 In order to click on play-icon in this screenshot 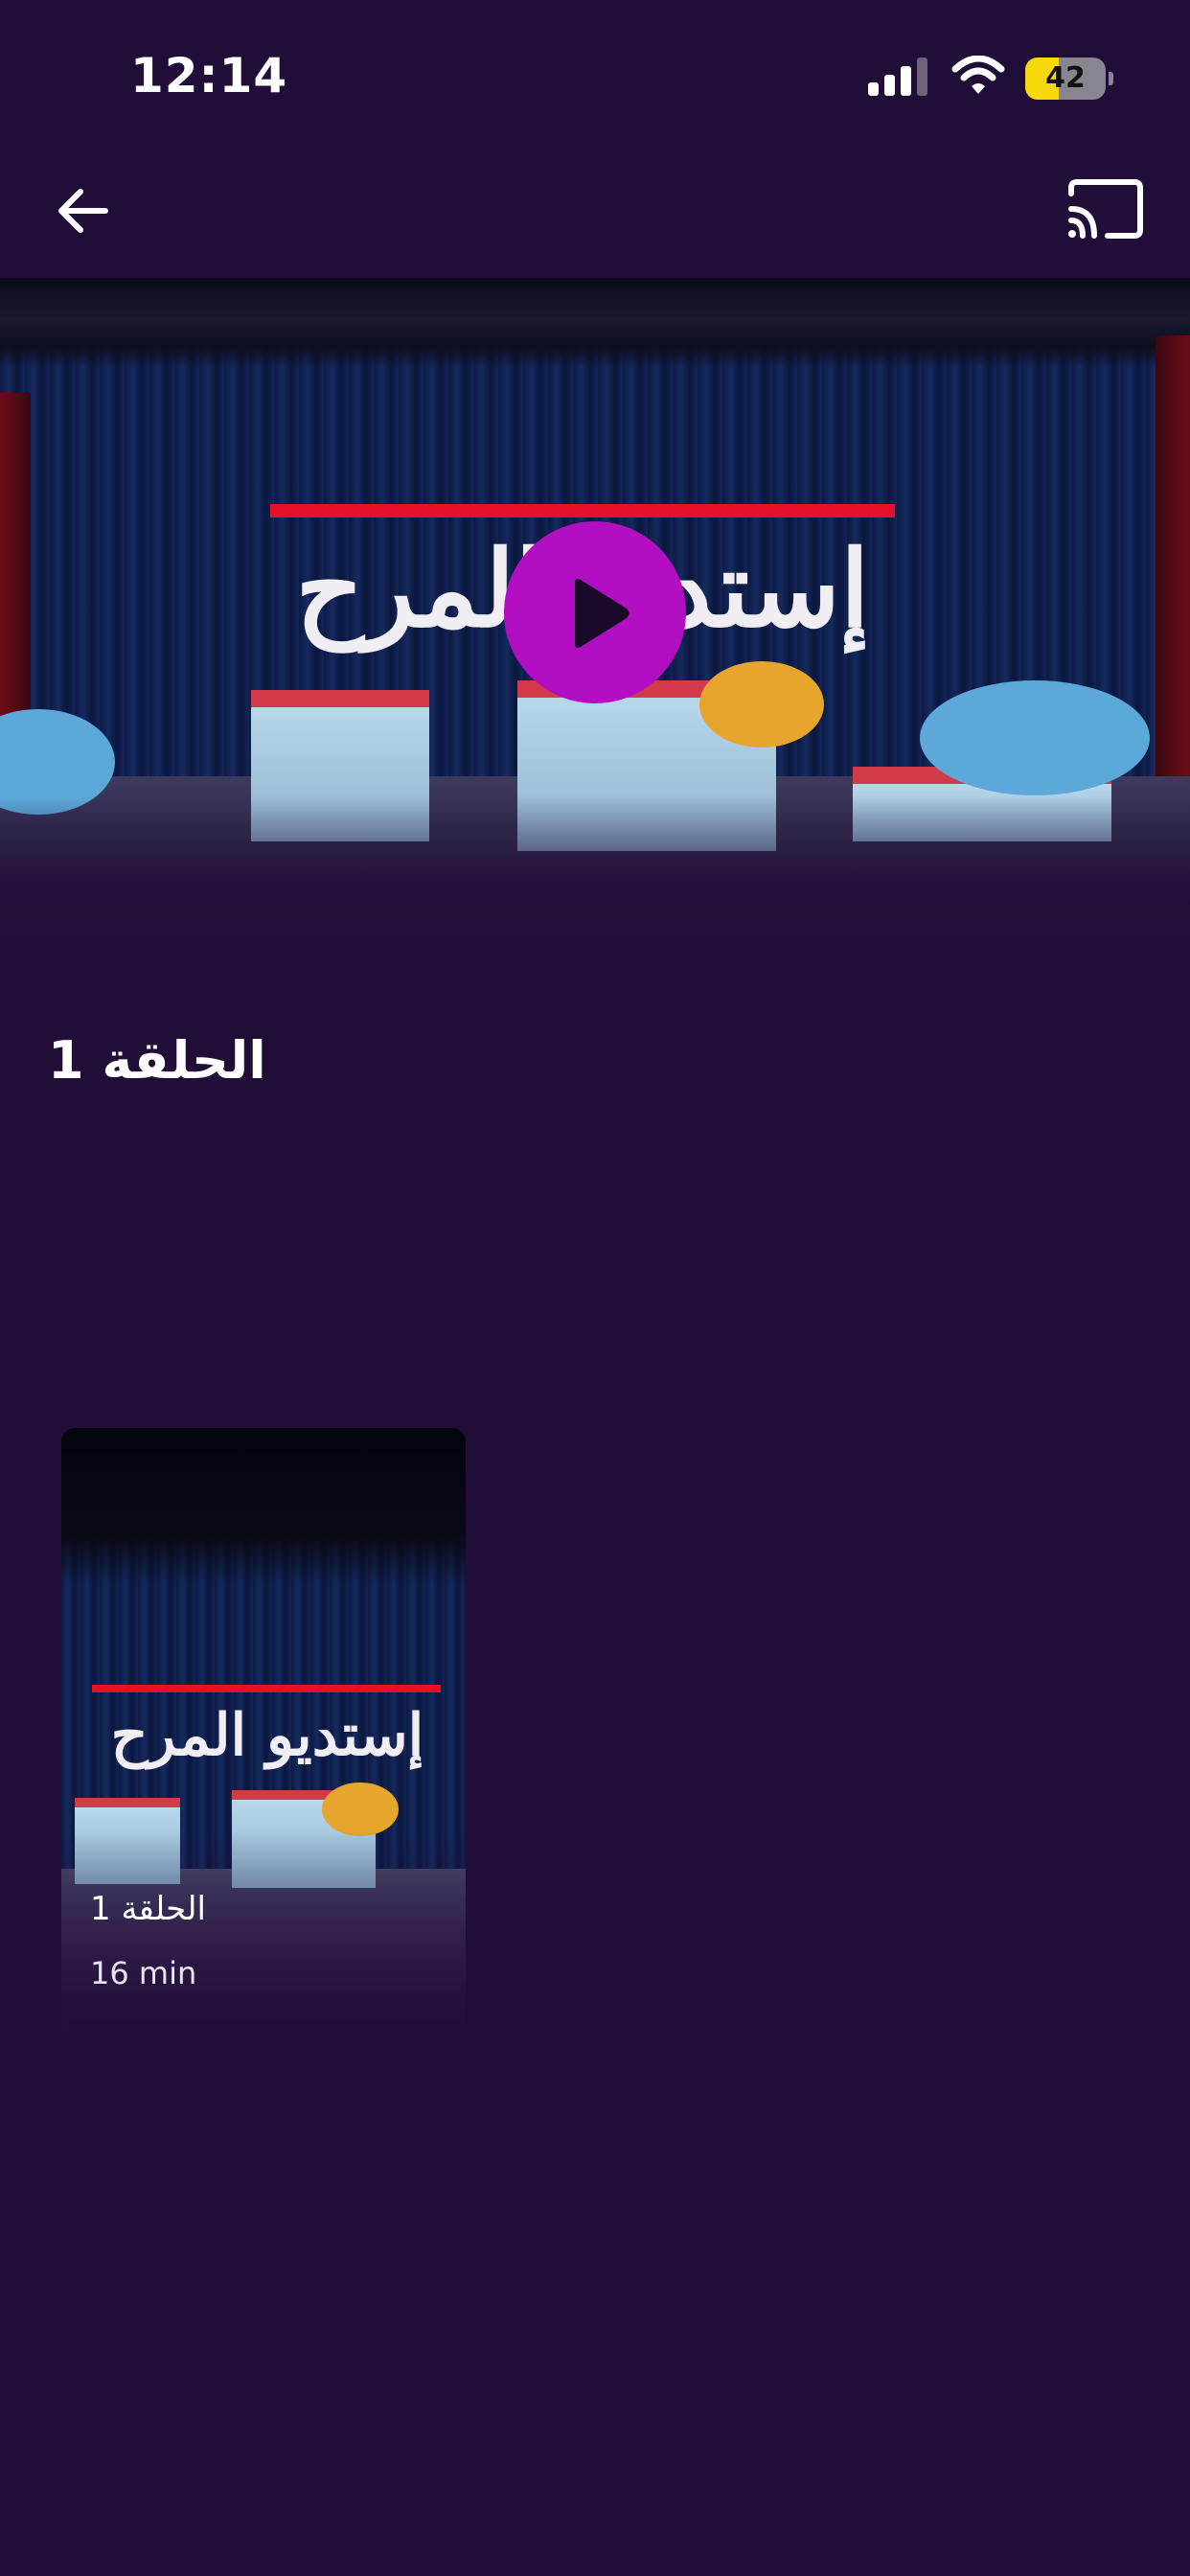, I will do `click(602, 613)`.